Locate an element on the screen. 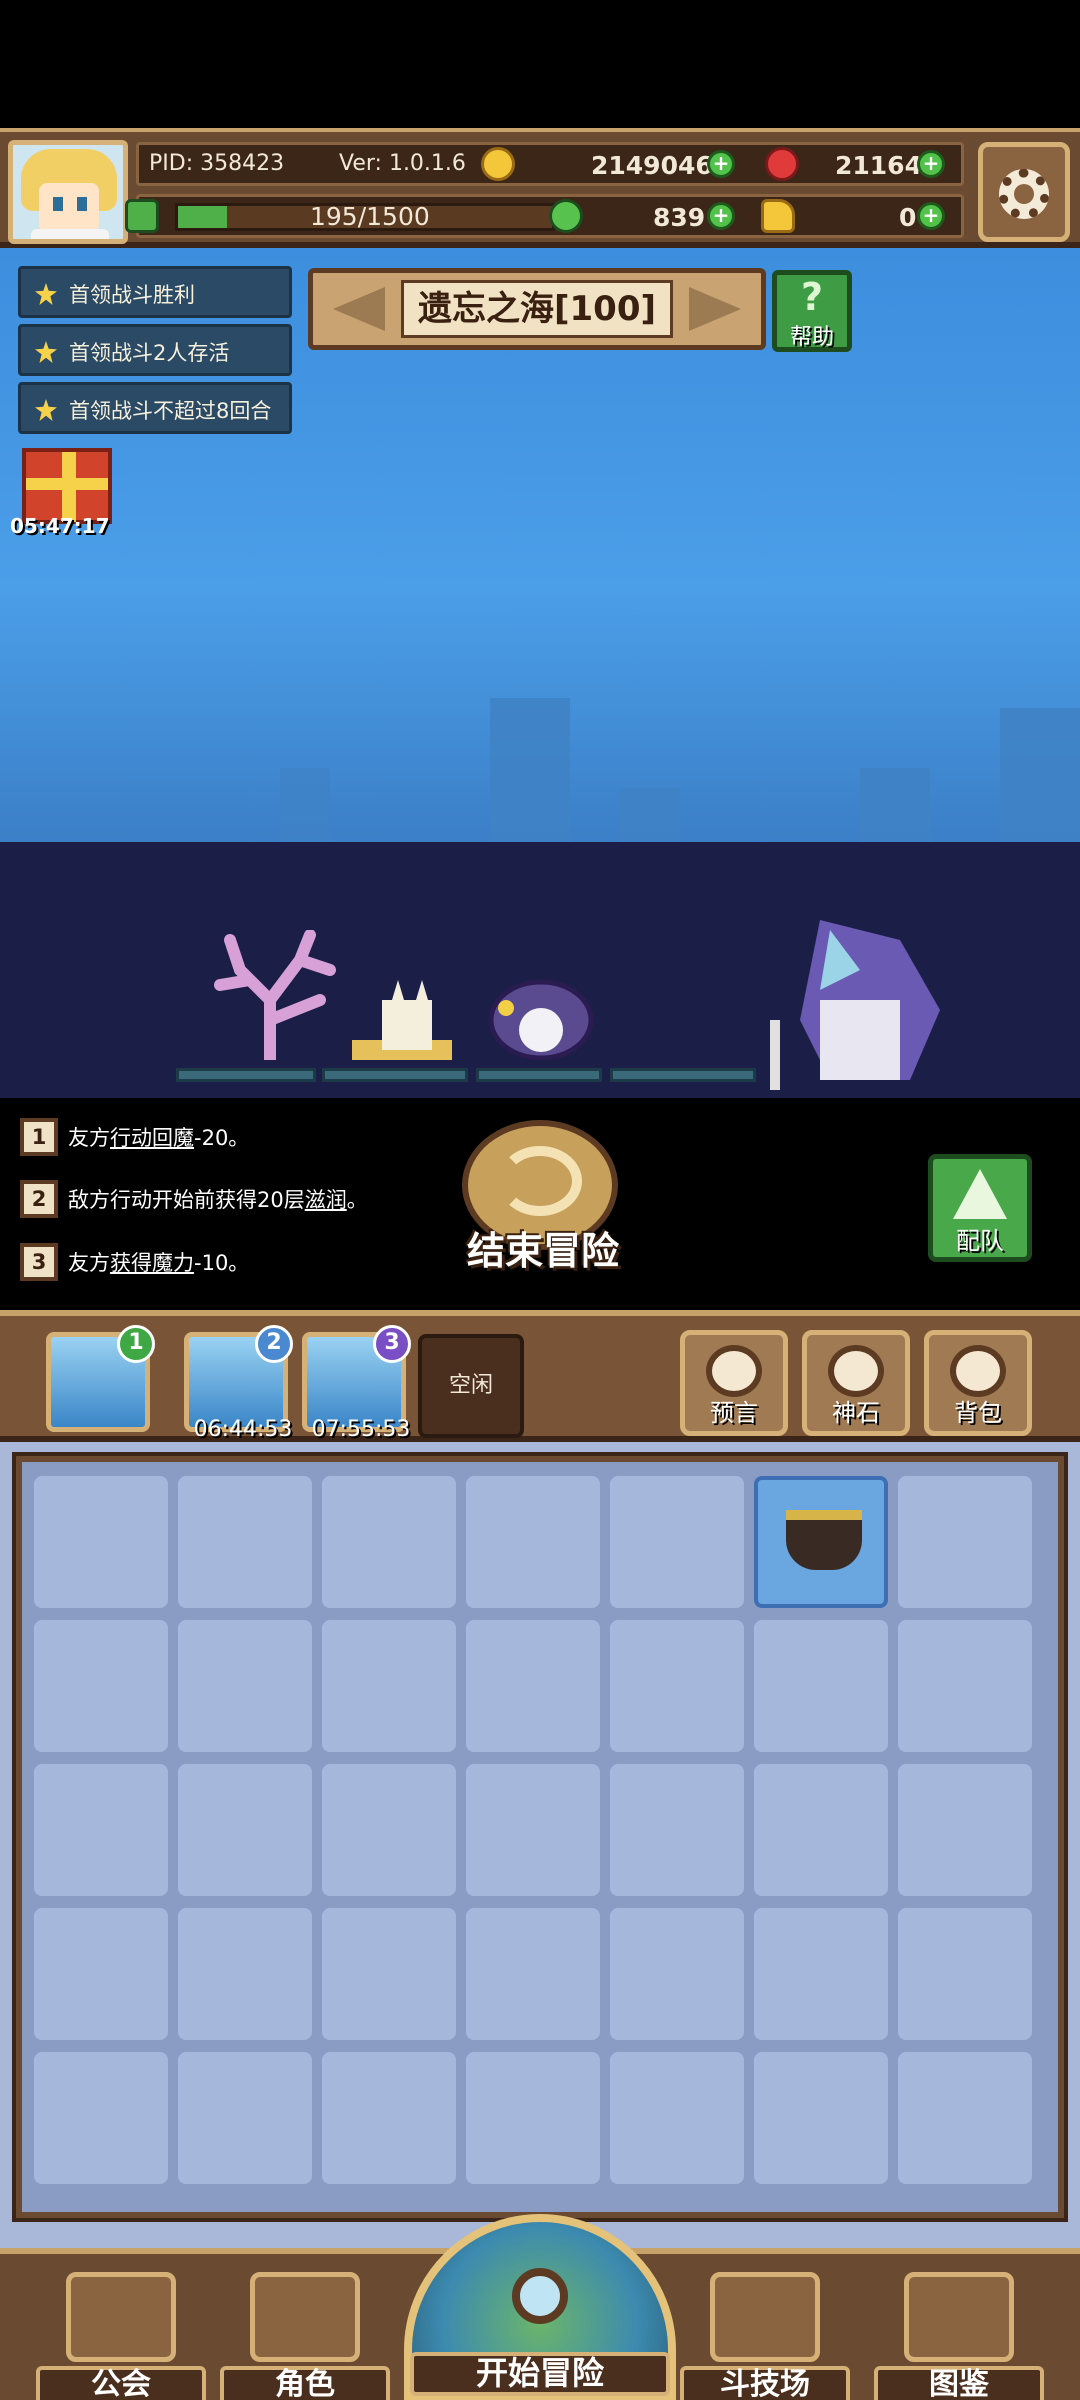 The image size is (1080, 2400). nav-guild: 公会 is located at coordinates (121, 2331).